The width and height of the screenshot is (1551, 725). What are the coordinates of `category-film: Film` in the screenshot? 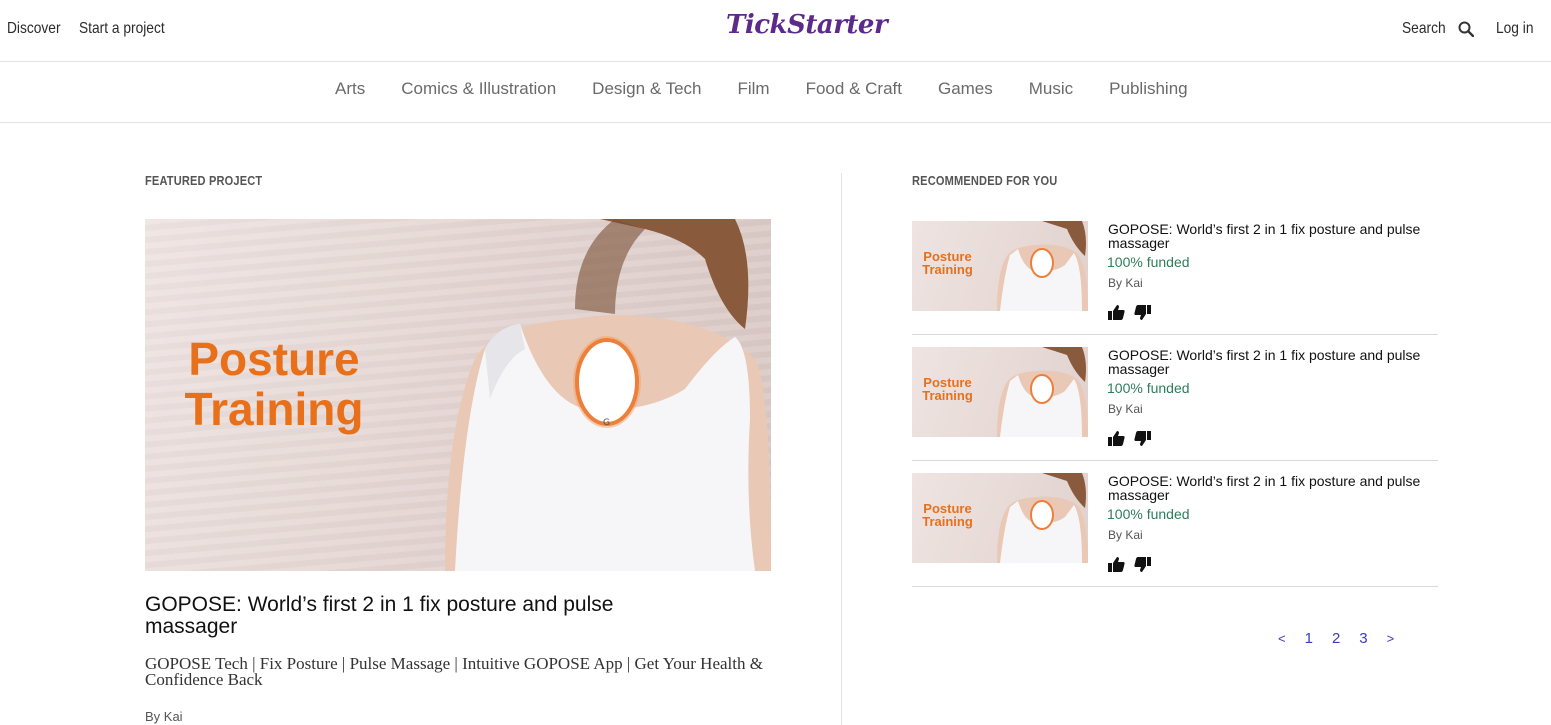 It's located at (753, 89).